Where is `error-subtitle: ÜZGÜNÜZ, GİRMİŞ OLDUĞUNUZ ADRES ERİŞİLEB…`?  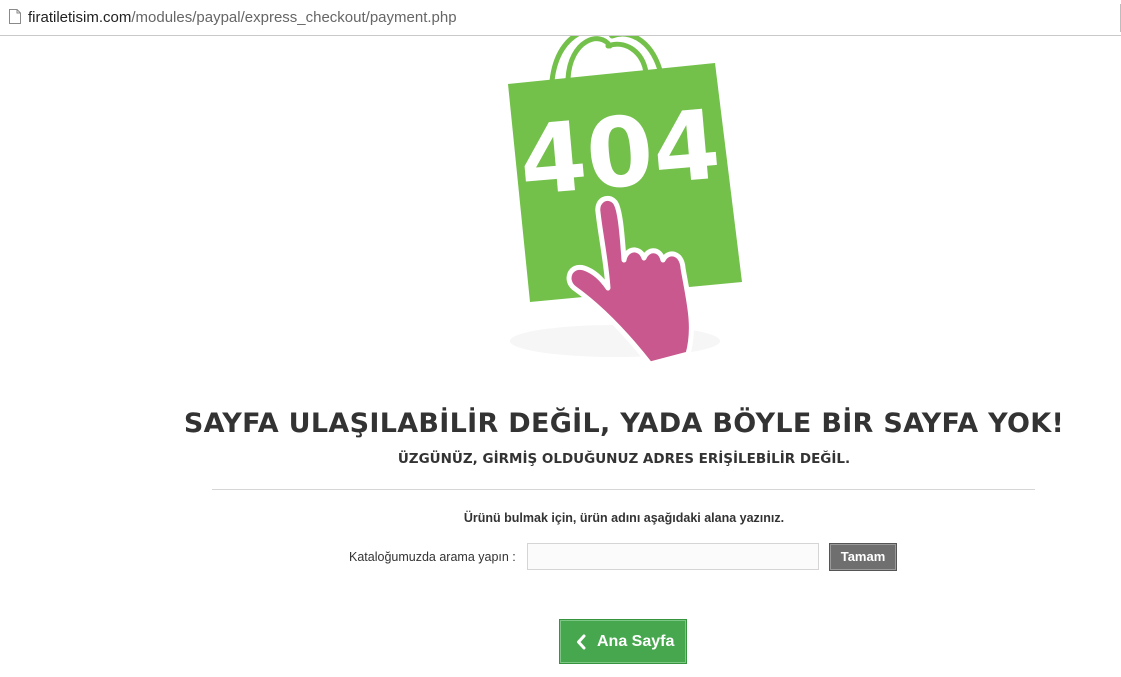 error-subtitle: ÜZGÜNÜZ, GİRMİŞ OLDUĞUNUZ ADRES ERİŞİLEB… is located at coordinates (624, 459).